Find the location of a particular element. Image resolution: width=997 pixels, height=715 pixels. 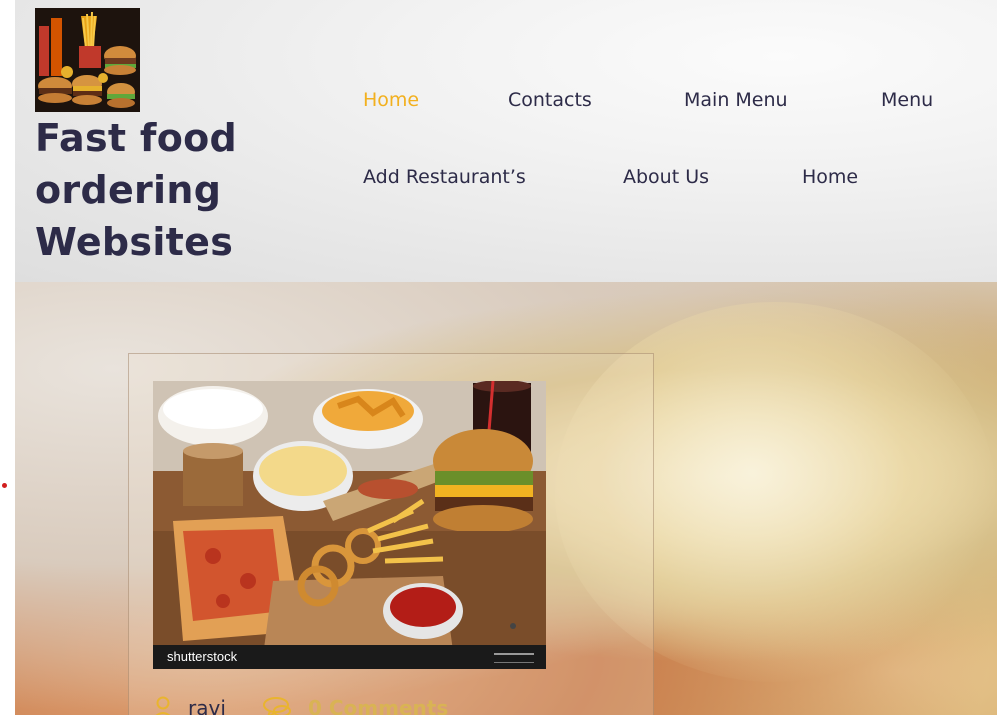

nav-item-home-secondary: Home is located at coordinates (830, 177).